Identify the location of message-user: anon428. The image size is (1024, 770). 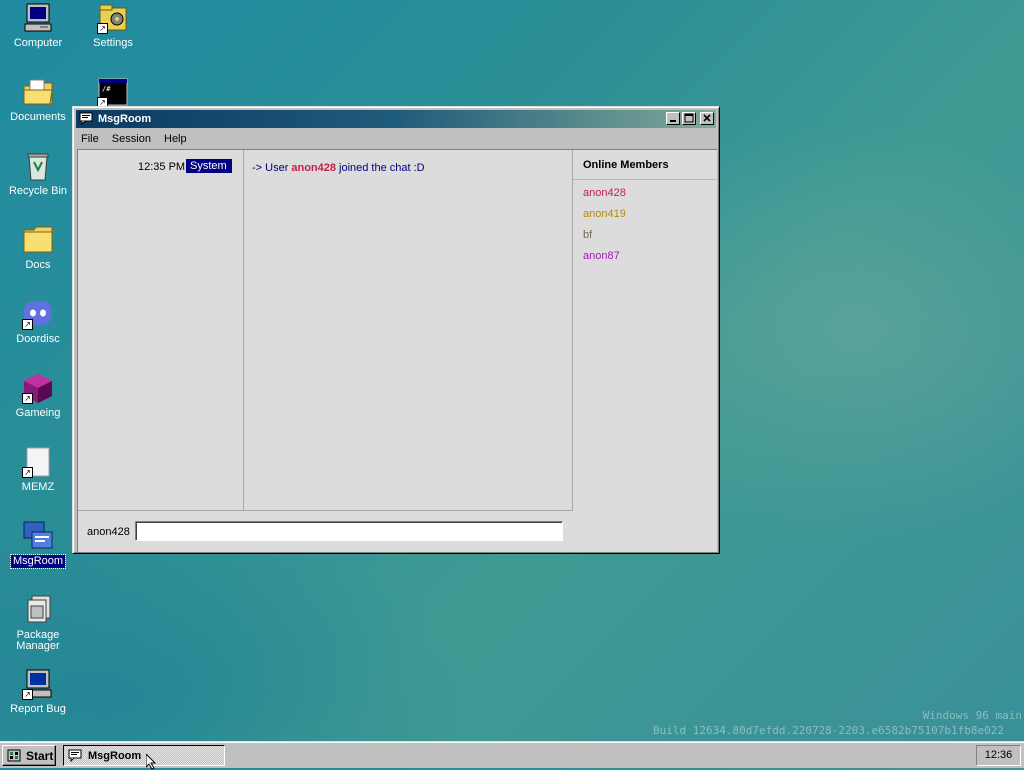
(313, 168).